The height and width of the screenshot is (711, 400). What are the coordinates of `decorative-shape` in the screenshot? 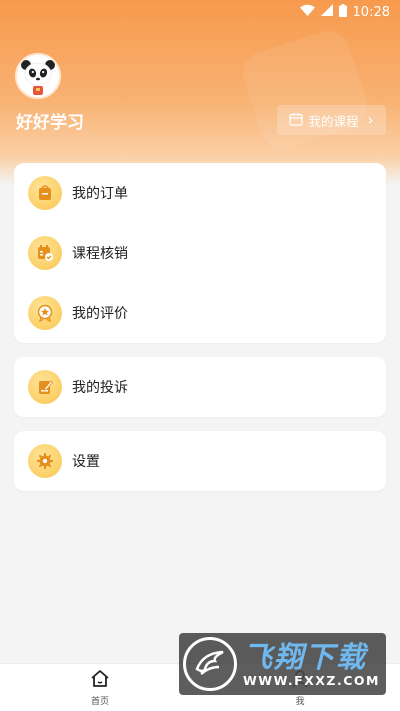 It's located at (305, 90).